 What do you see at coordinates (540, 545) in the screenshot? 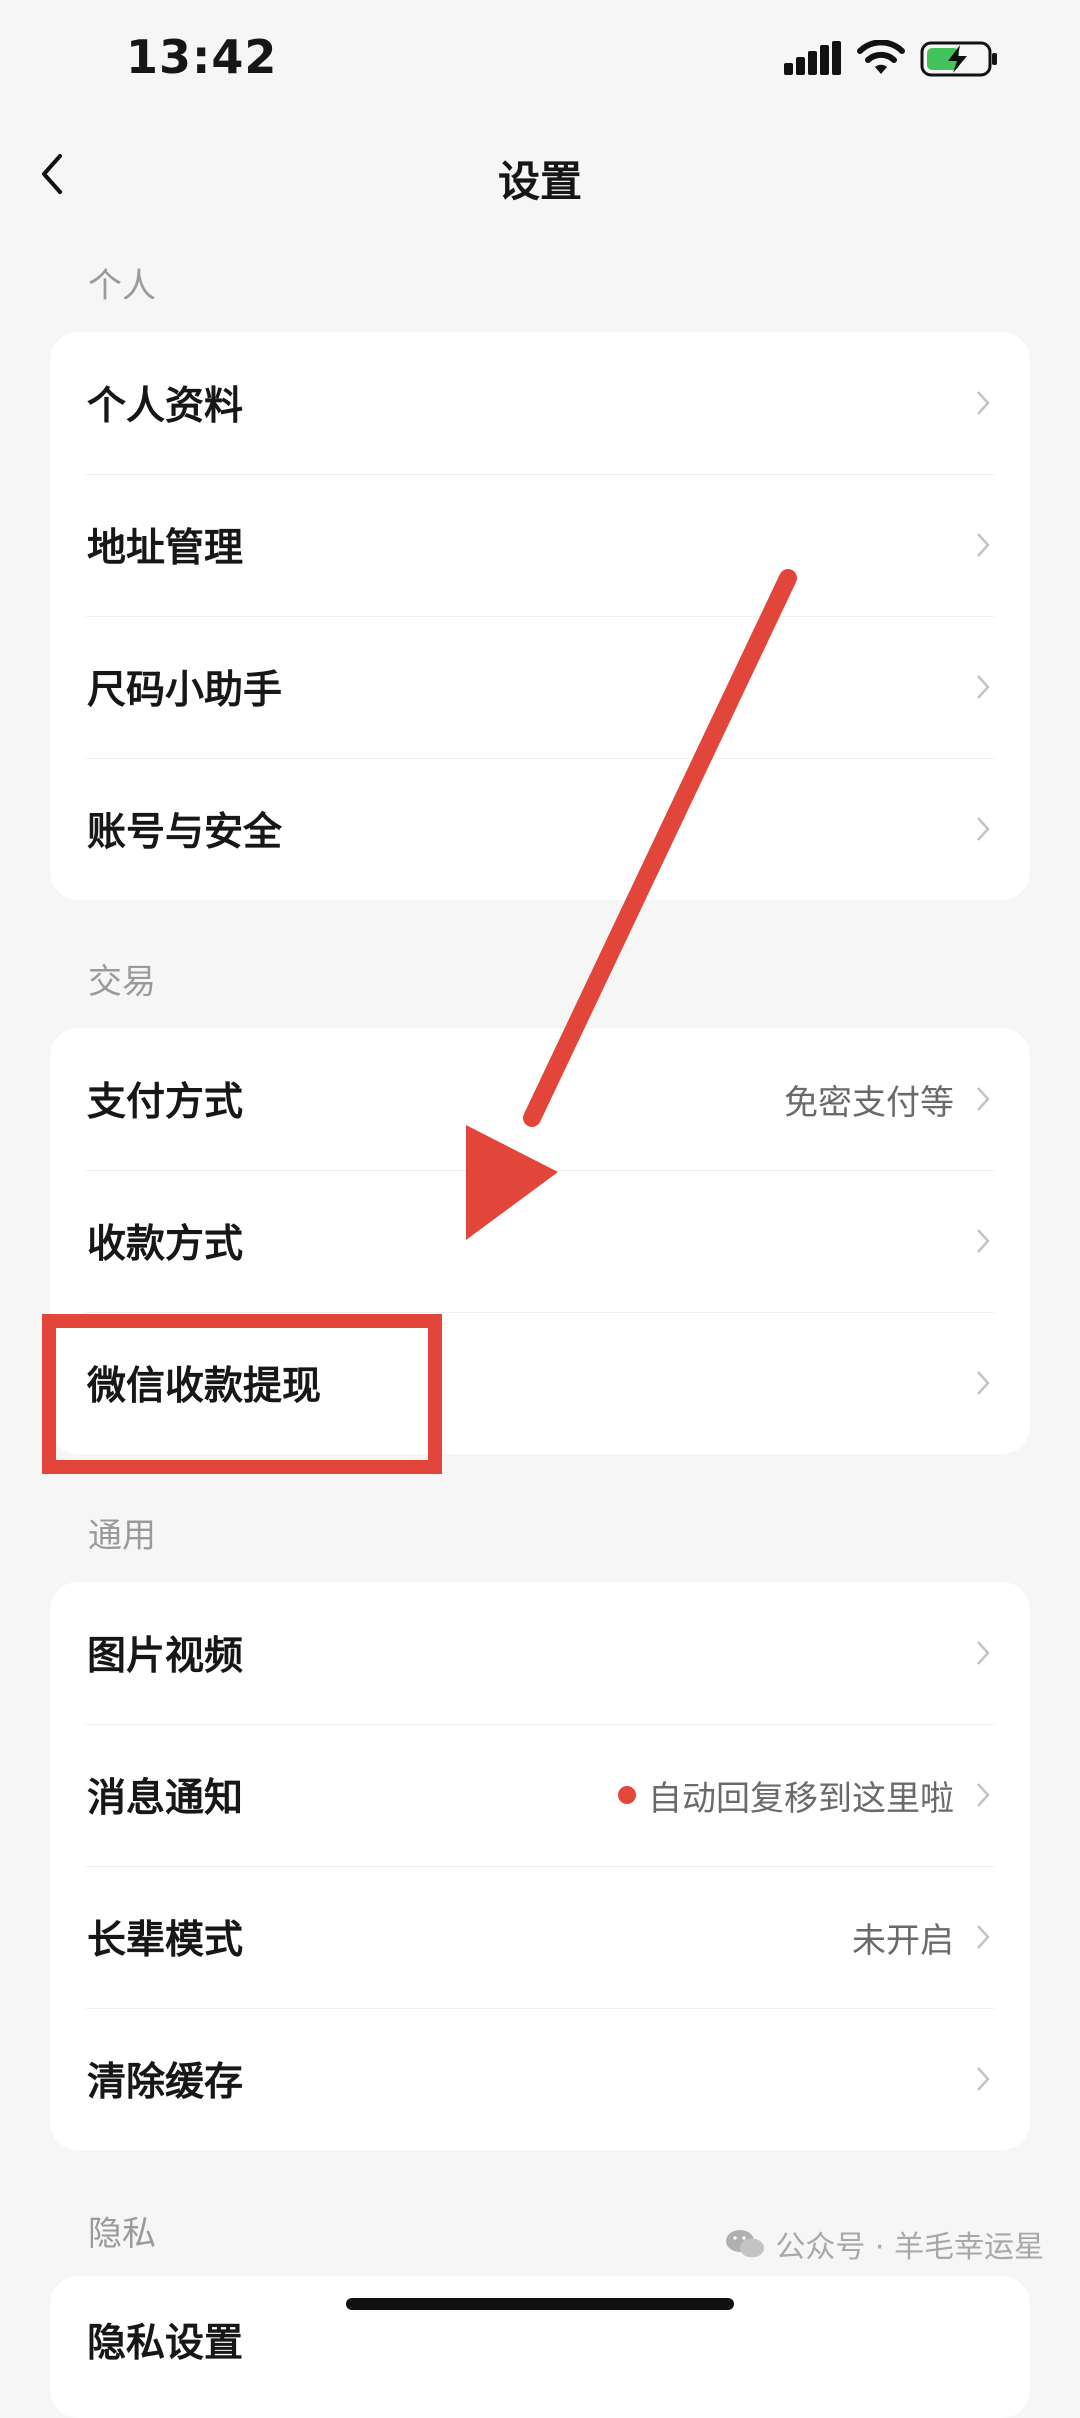
I see `row-address: 地址管理` at bounding box center [540, 545].